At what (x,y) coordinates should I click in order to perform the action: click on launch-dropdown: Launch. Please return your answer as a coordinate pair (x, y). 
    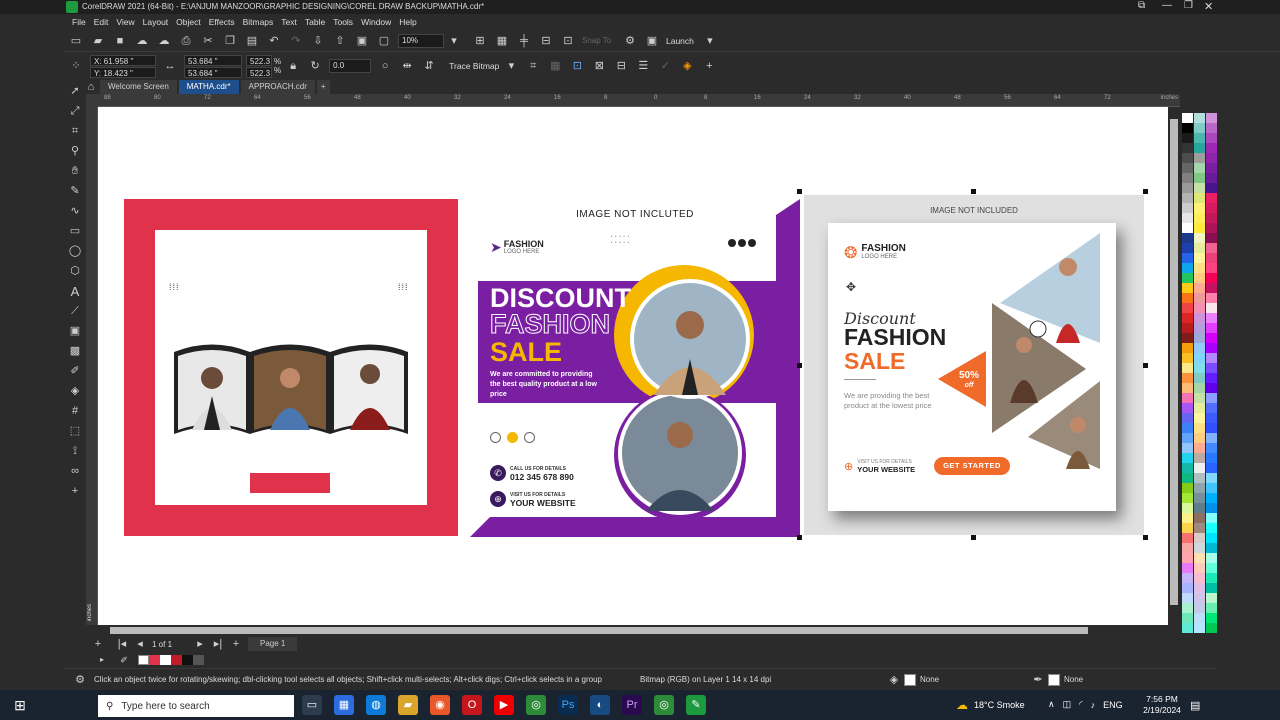
    Looking at the image, I should click on (680, 41).